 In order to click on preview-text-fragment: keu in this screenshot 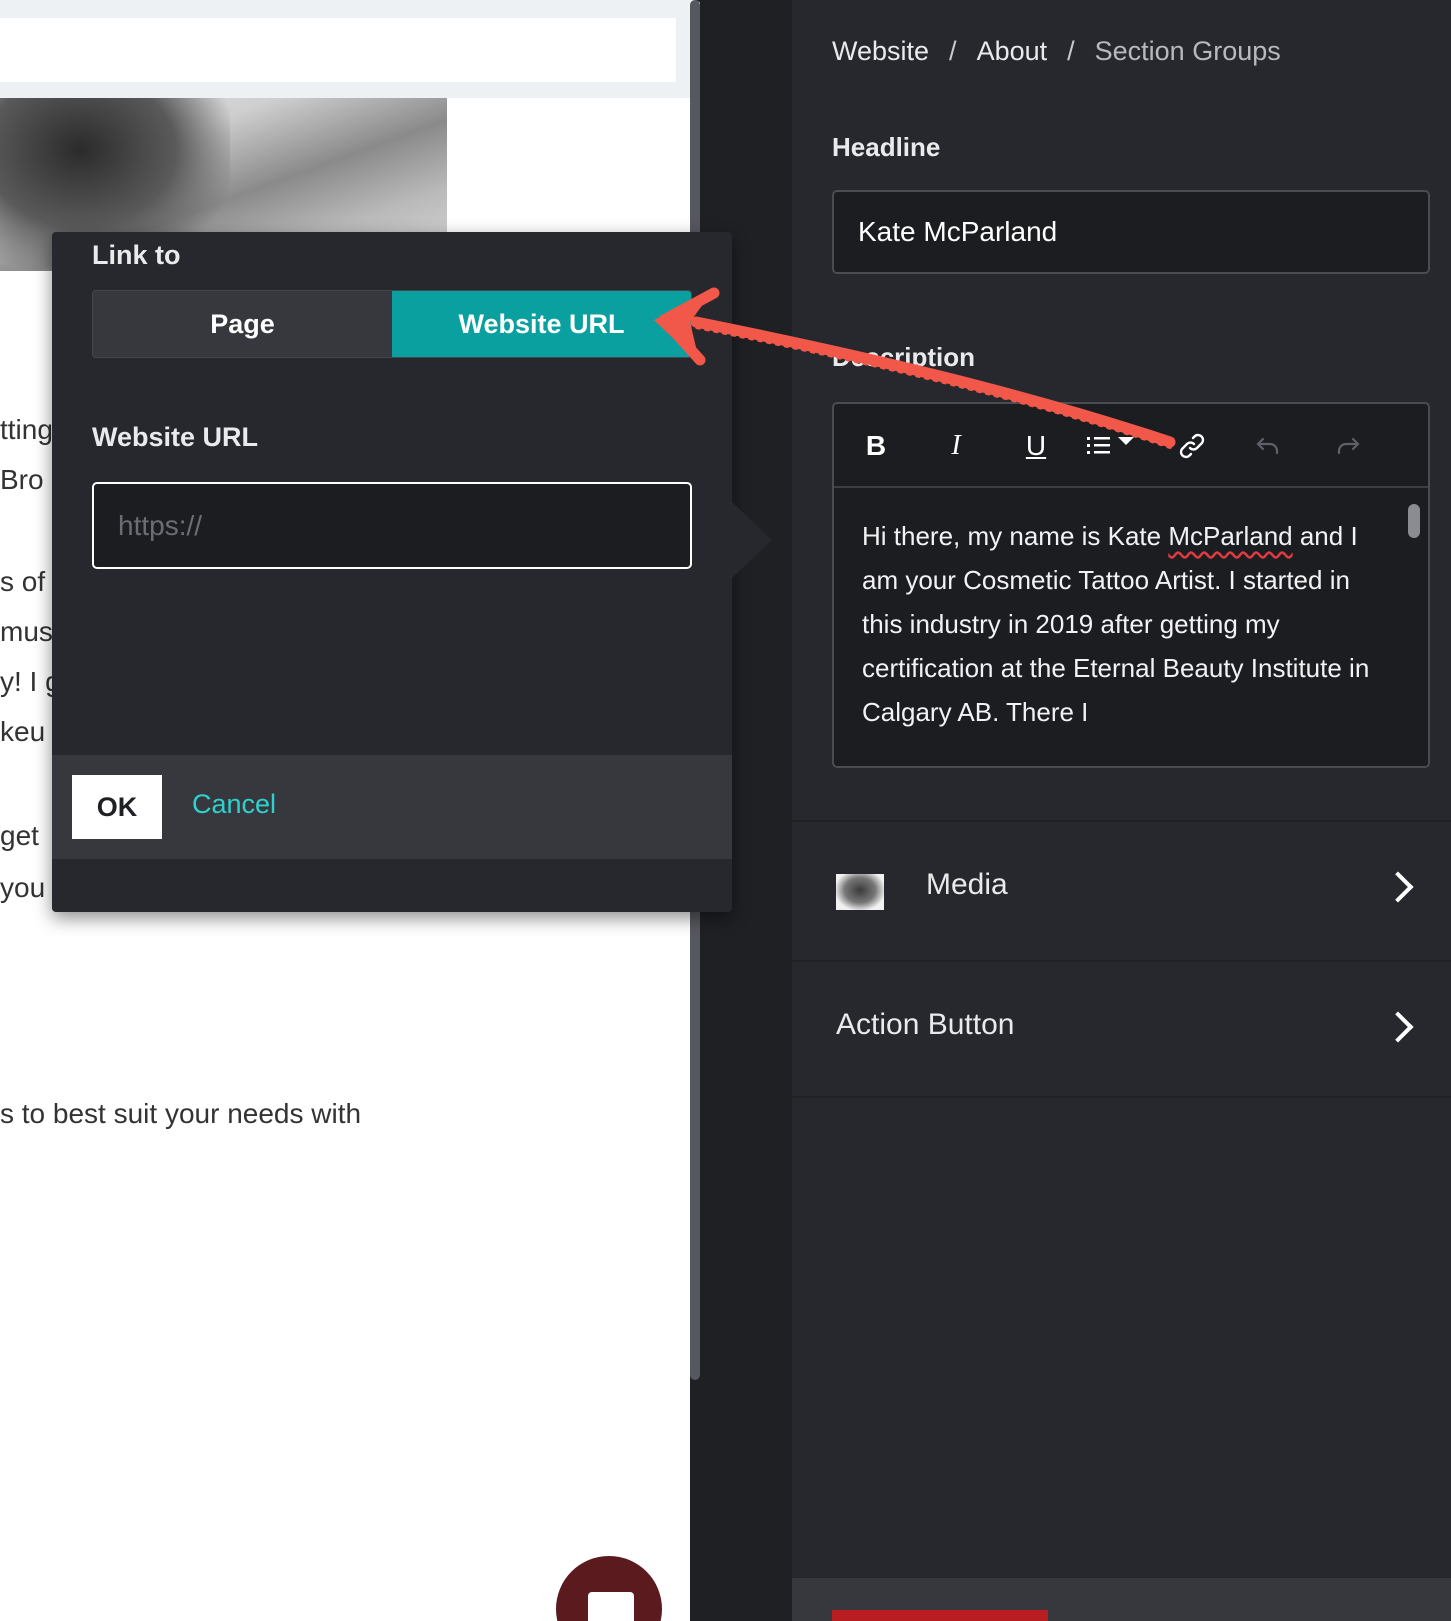, I will do `click(23, 731)`.